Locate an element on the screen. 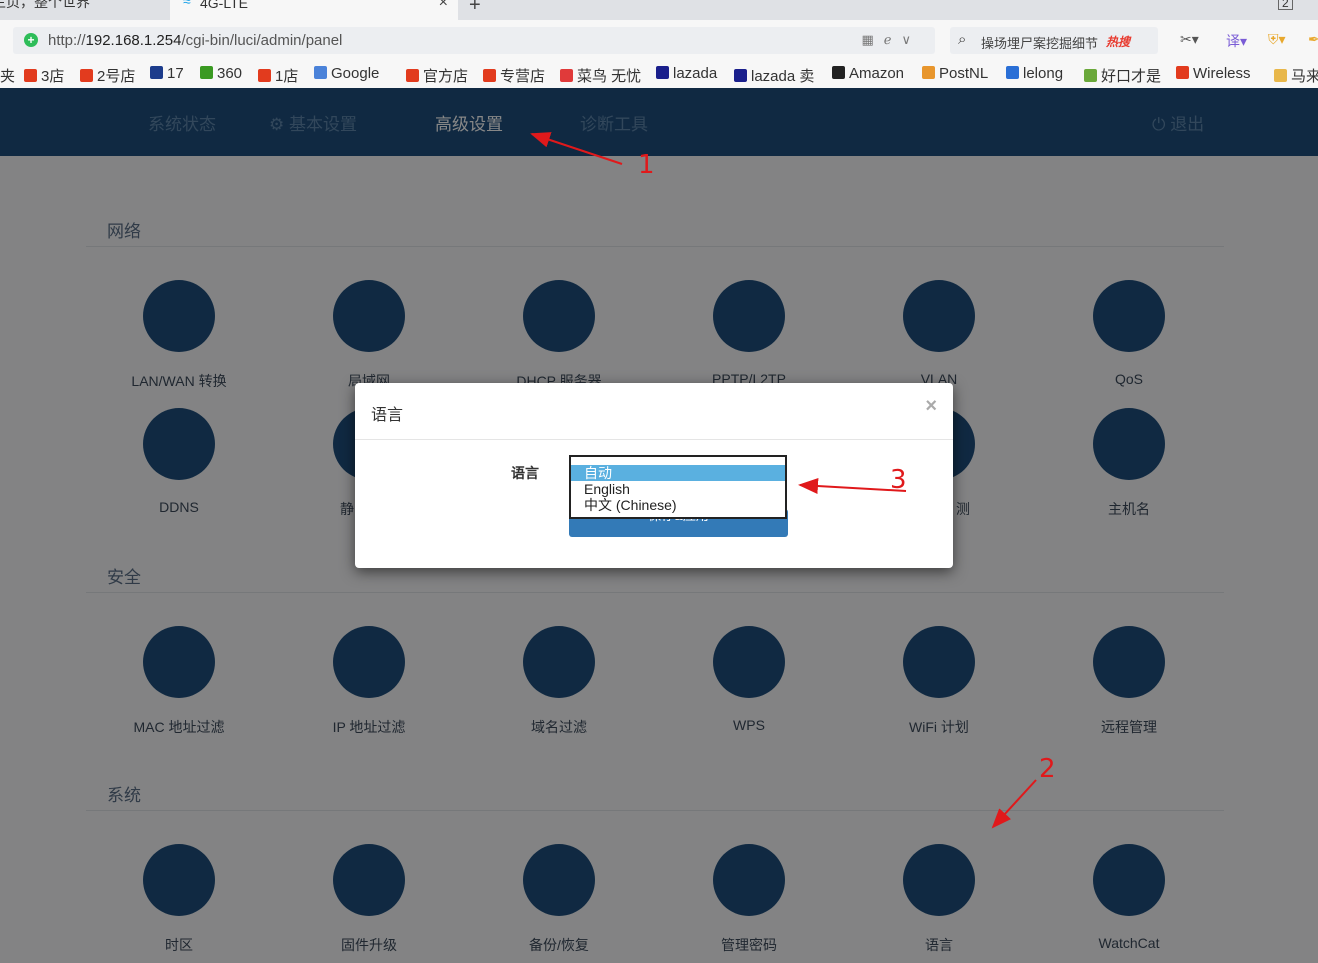  annotation-number-1: 1 is located at coordinates (646, 165).